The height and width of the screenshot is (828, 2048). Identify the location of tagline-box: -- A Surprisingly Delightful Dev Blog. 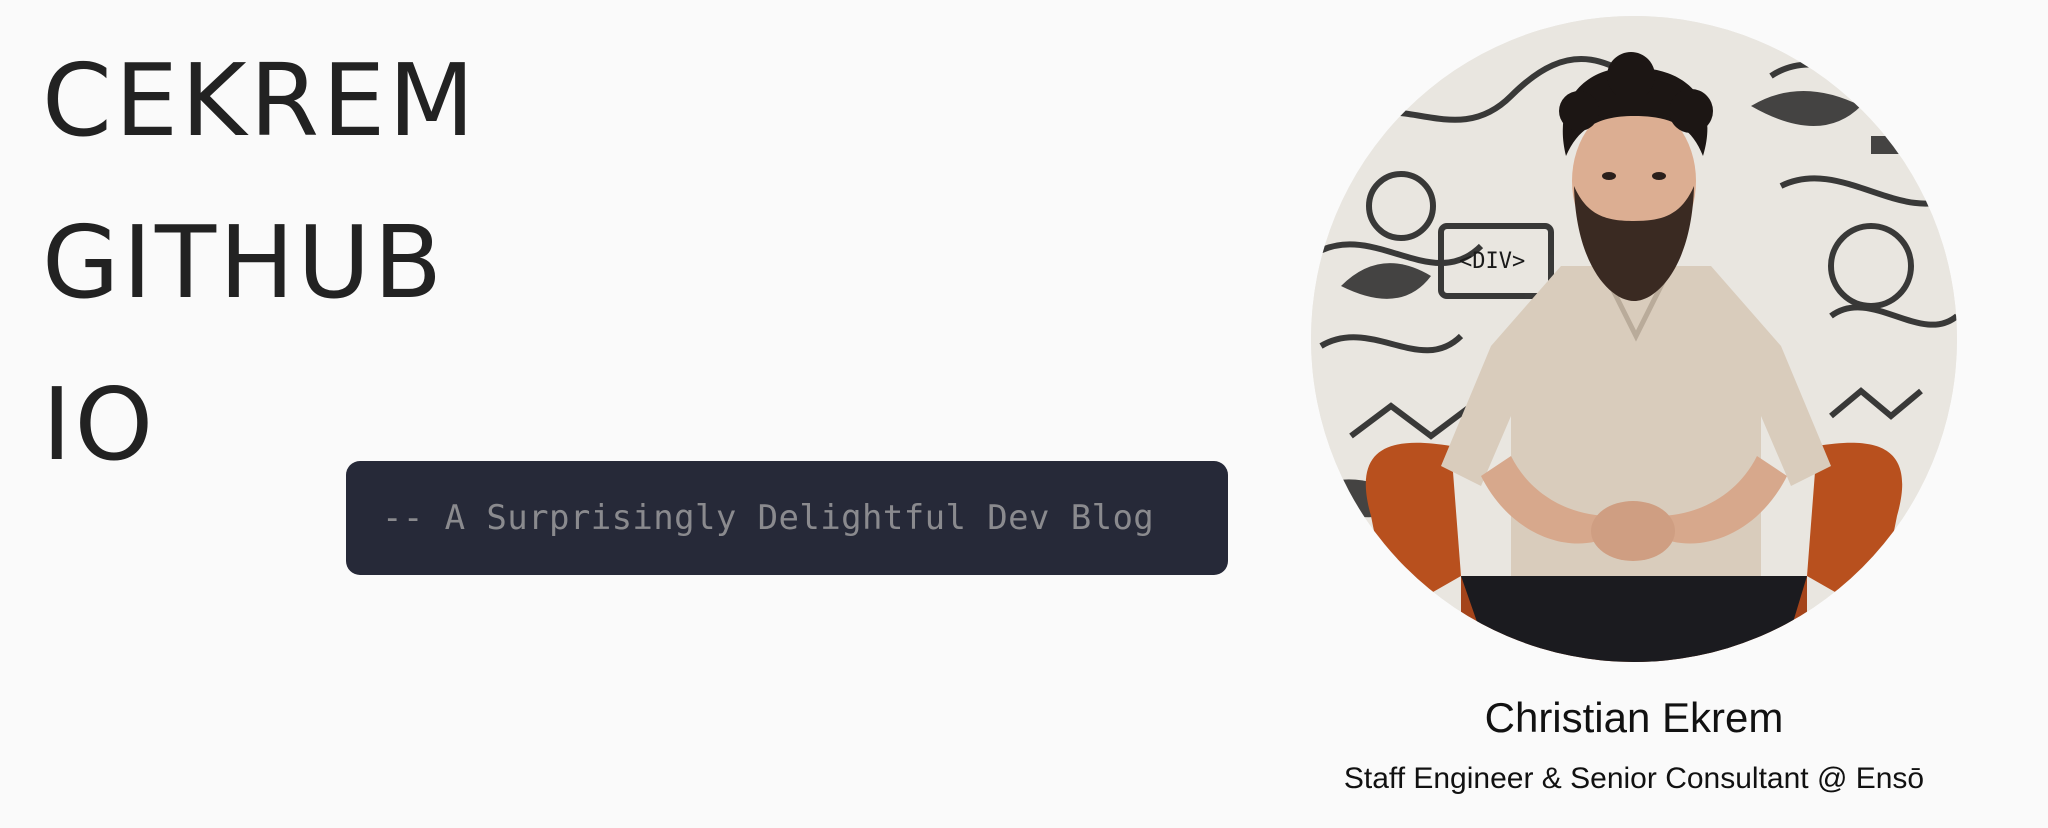
(787, 518).